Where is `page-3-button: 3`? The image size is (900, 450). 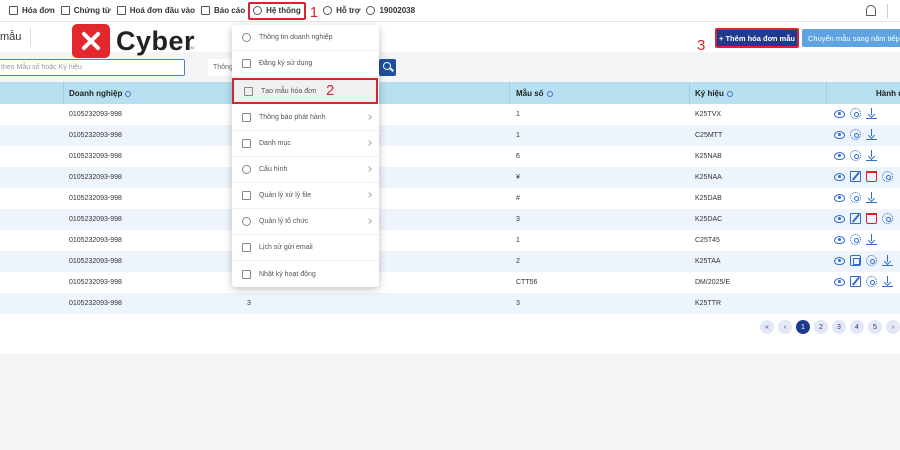 page-3-button: 3 is located at coordinates (839, 327).